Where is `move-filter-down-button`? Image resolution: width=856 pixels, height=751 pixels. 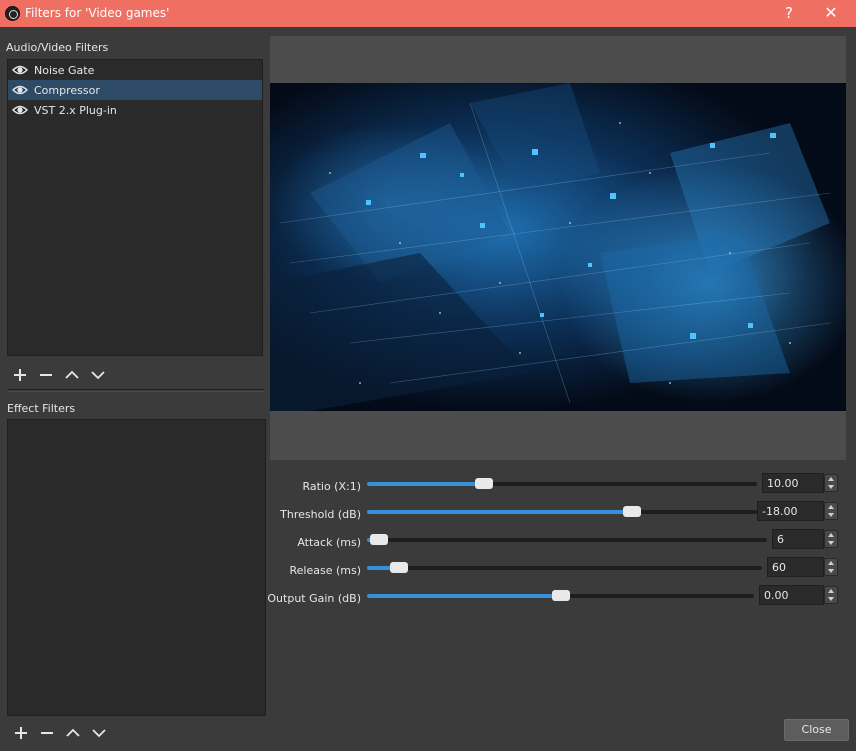
move-filter-down-button is located at coordinates (98, 375).